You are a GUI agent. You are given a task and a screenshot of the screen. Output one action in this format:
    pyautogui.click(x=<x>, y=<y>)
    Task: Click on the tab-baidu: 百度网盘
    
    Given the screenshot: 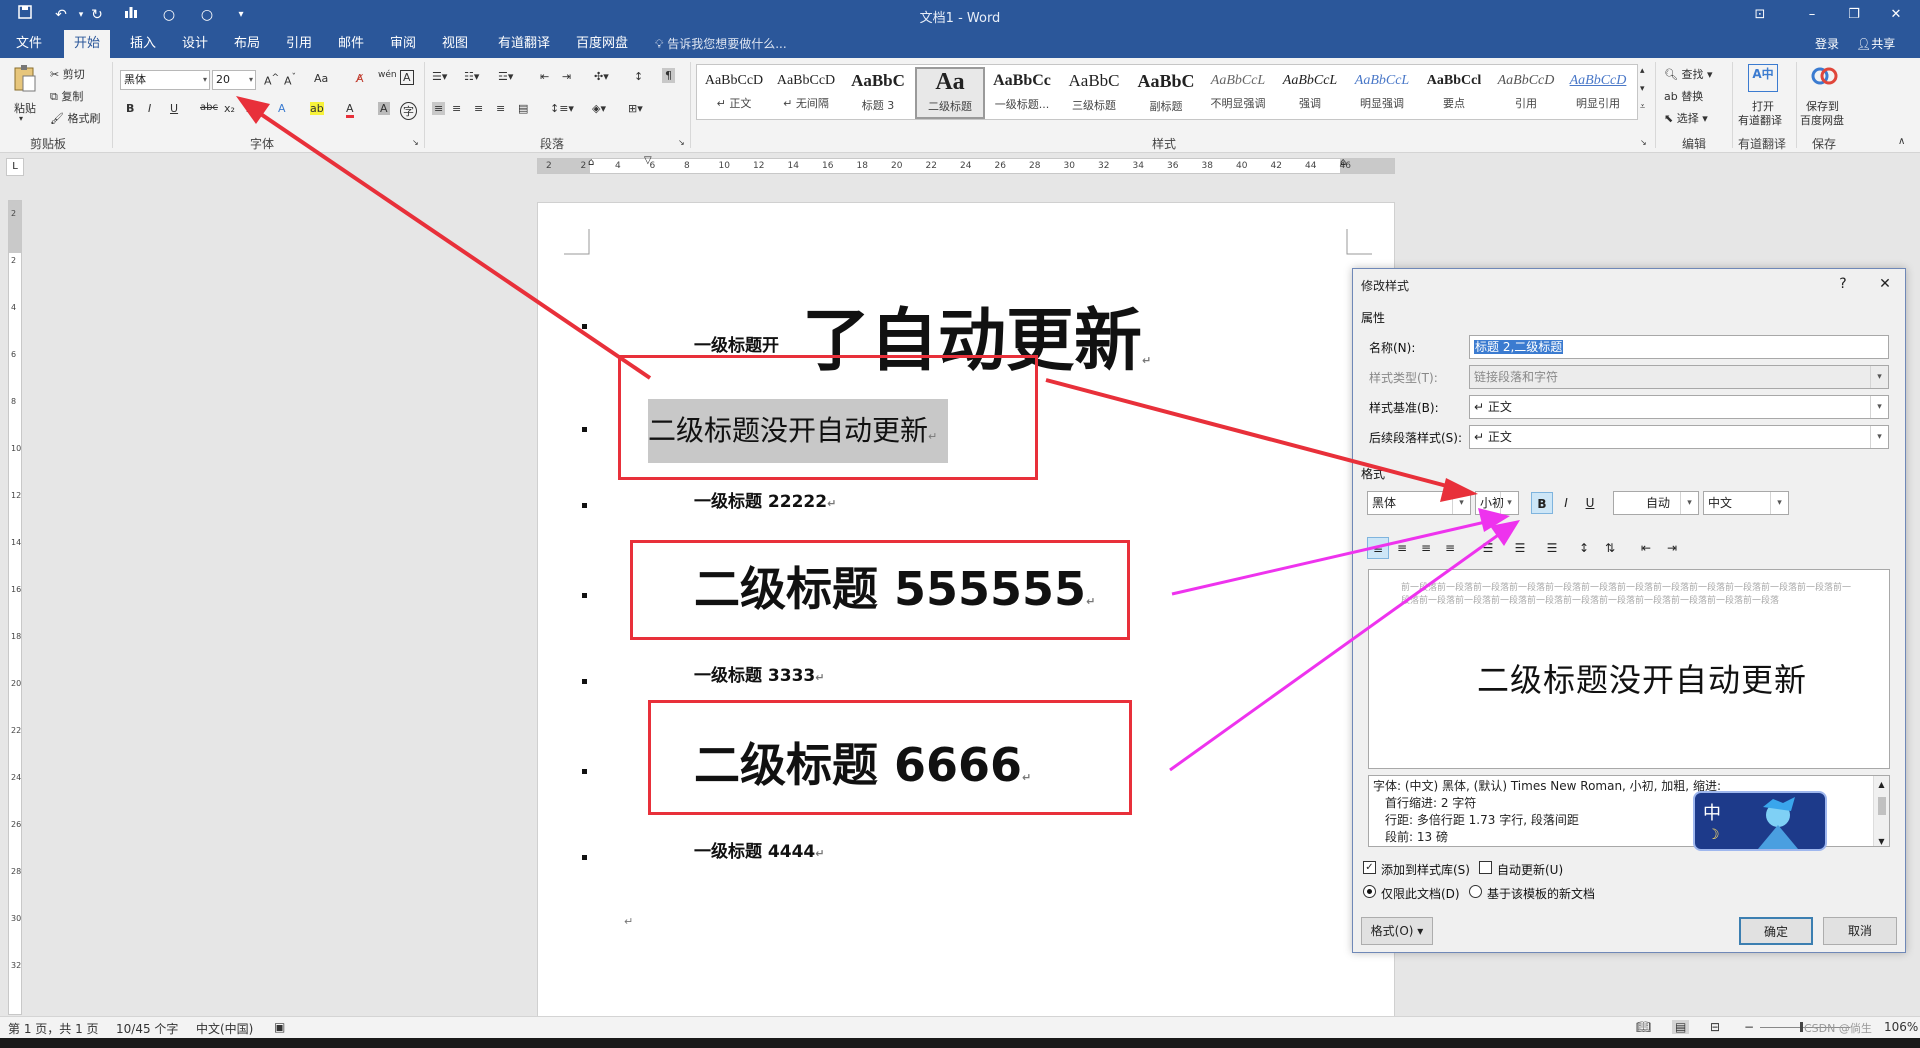 What is the action you would take?
    pyautogui.click(x=602, y=44)
    